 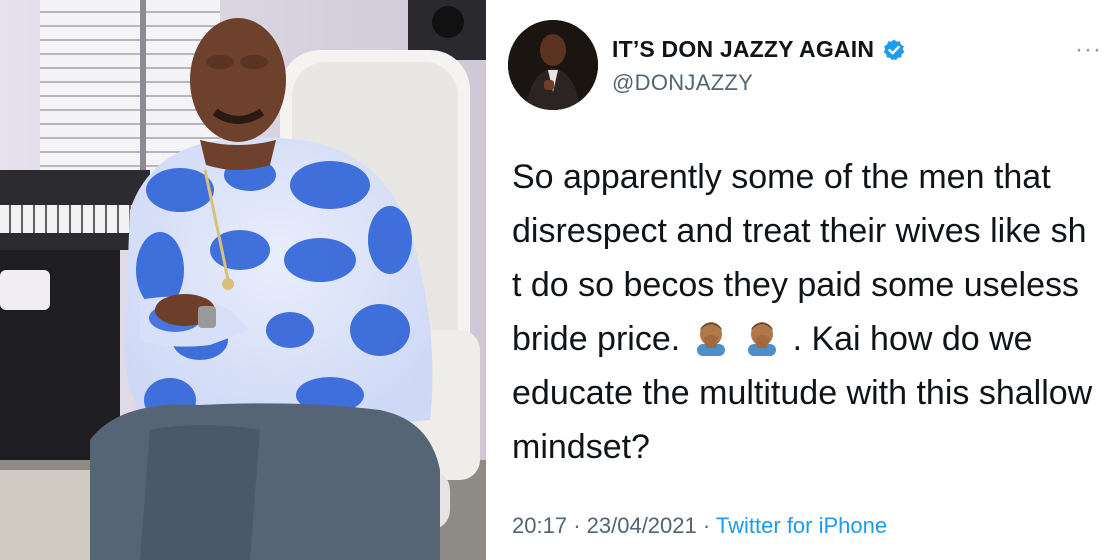 I want to click on verified-badge-icon, so click(x=894, y=49).